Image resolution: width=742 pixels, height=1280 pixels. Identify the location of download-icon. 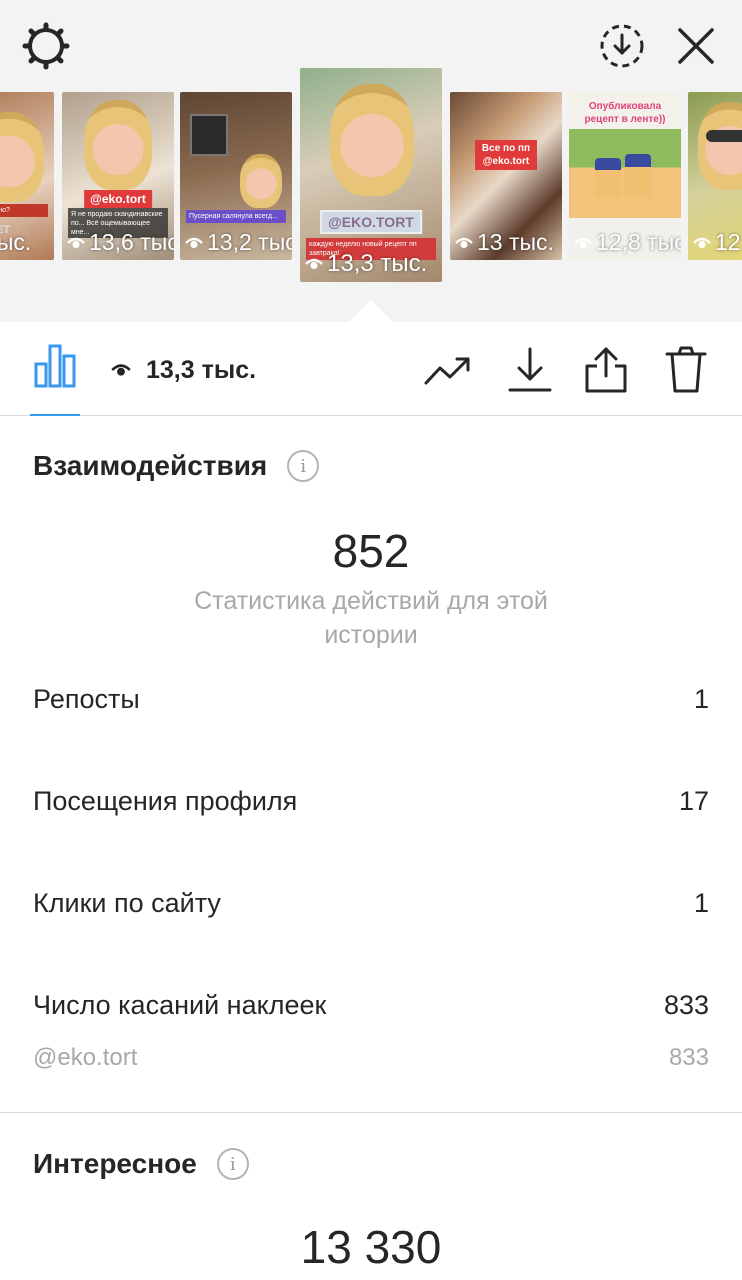
(530, 369).